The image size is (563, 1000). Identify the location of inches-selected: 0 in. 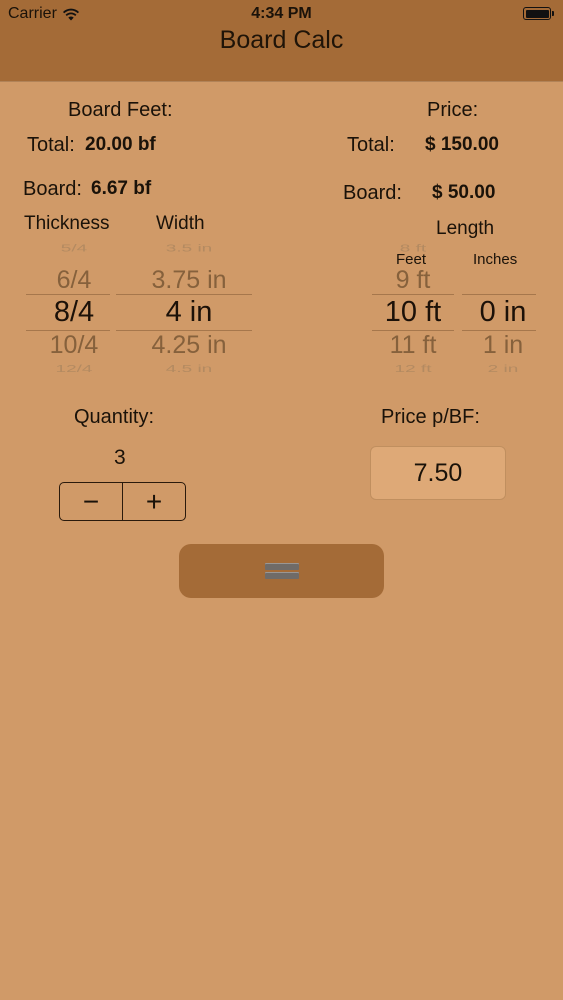
(503, 312).